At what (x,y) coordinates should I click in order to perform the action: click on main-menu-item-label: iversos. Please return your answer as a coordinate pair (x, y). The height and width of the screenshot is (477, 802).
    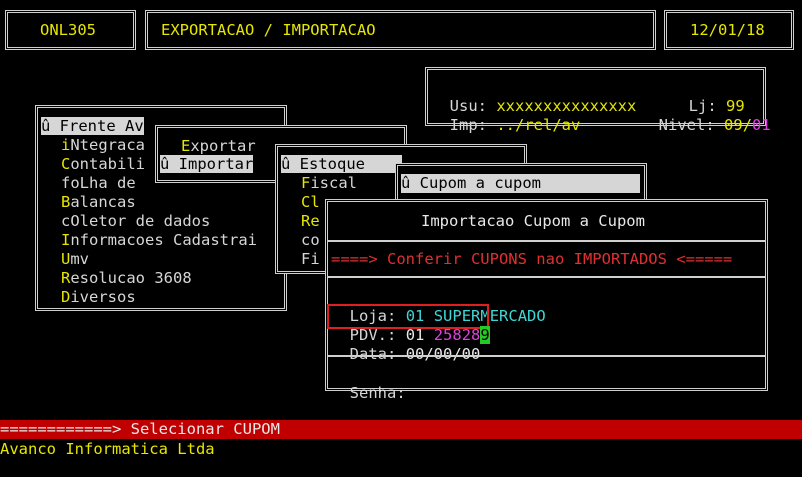
    Looking at the image, I should click on (103, 297).